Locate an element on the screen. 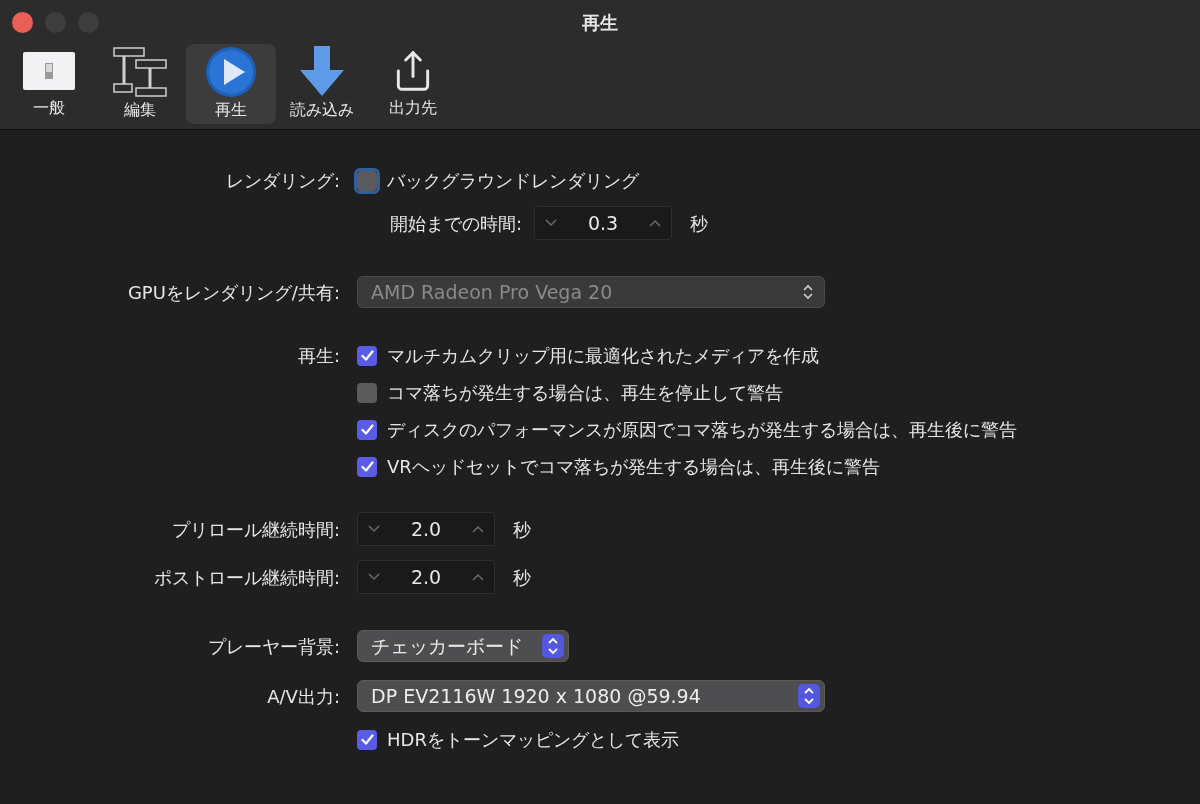  stepper-field: 0.3 is located at coordinates (603, 223).